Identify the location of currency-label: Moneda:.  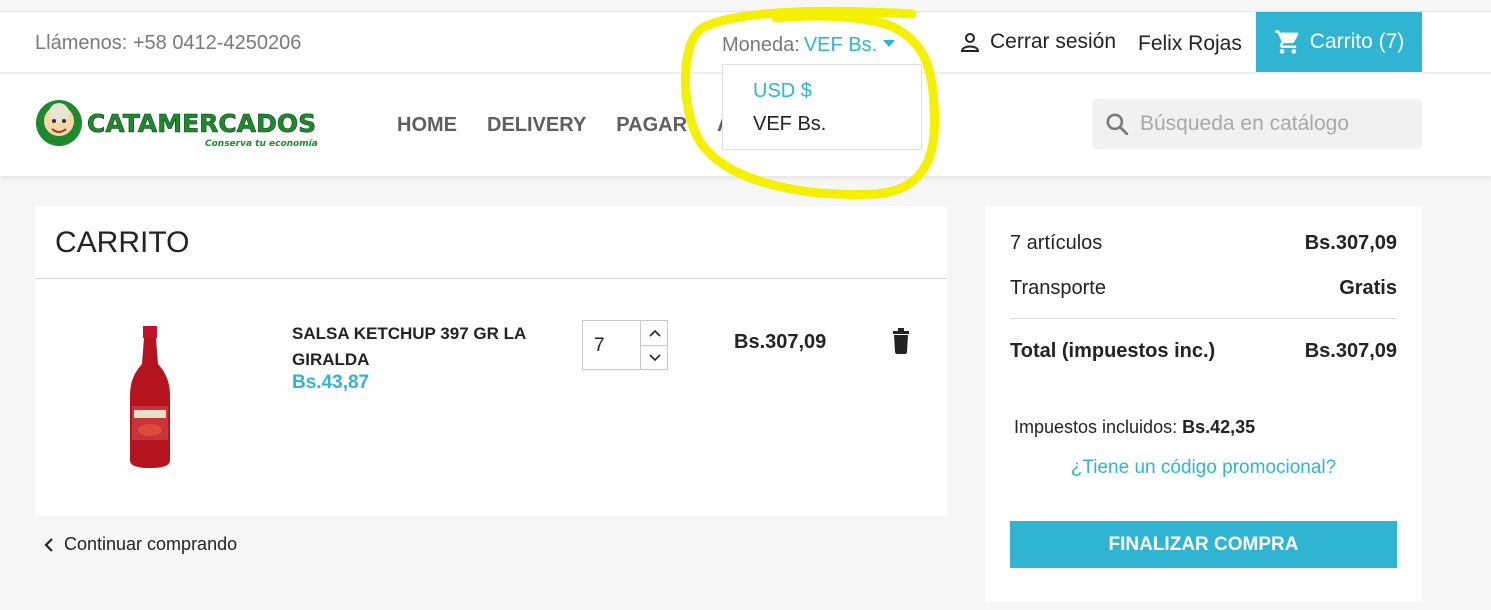
(761, 45).